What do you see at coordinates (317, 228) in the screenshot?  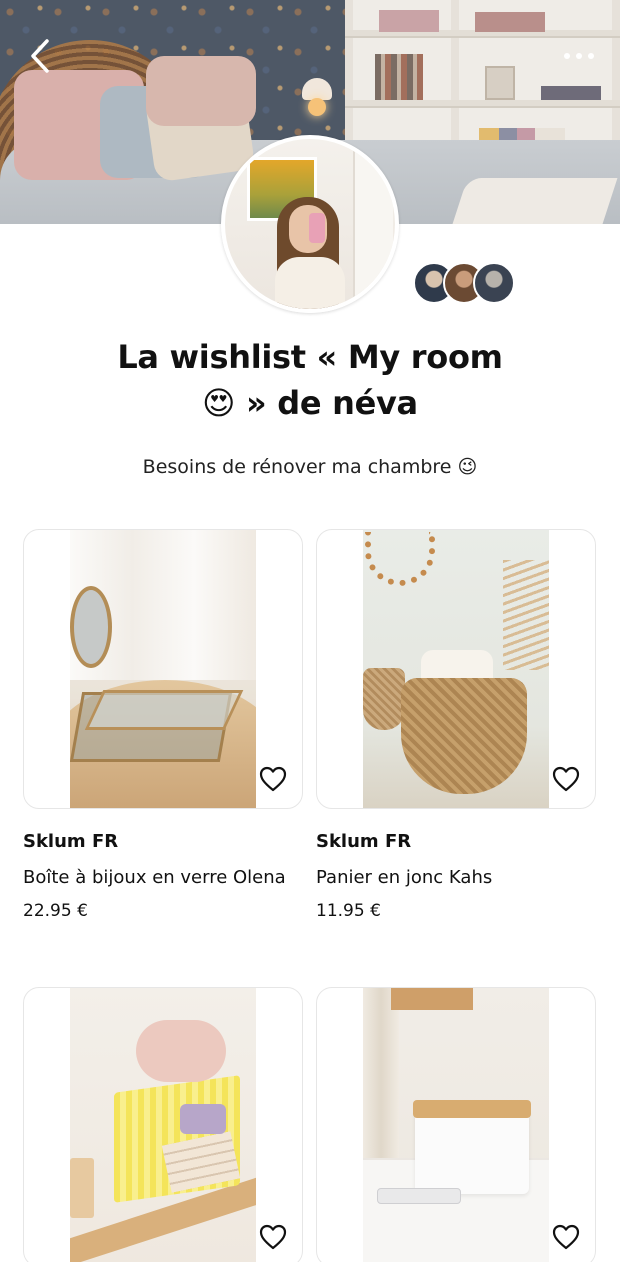 I see `avatar-phone` at bounding box center [317, 228].